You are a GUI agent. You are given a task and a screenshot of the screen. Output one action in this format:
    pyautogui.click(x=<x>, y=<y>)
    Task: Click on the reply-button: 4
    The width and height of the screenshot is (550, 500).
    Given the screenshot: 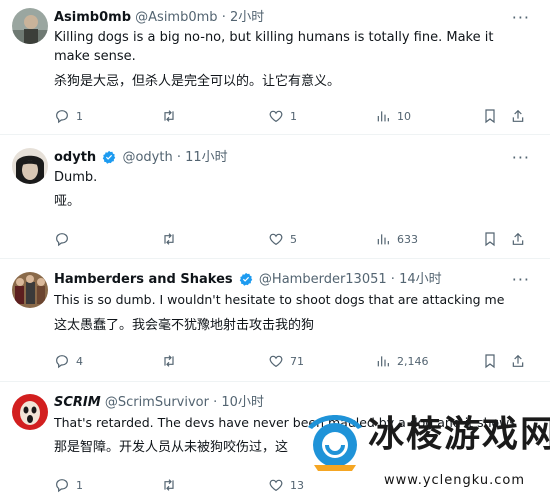 What is the action you would take?
    pyautogui.click(x=68, y=361)
    